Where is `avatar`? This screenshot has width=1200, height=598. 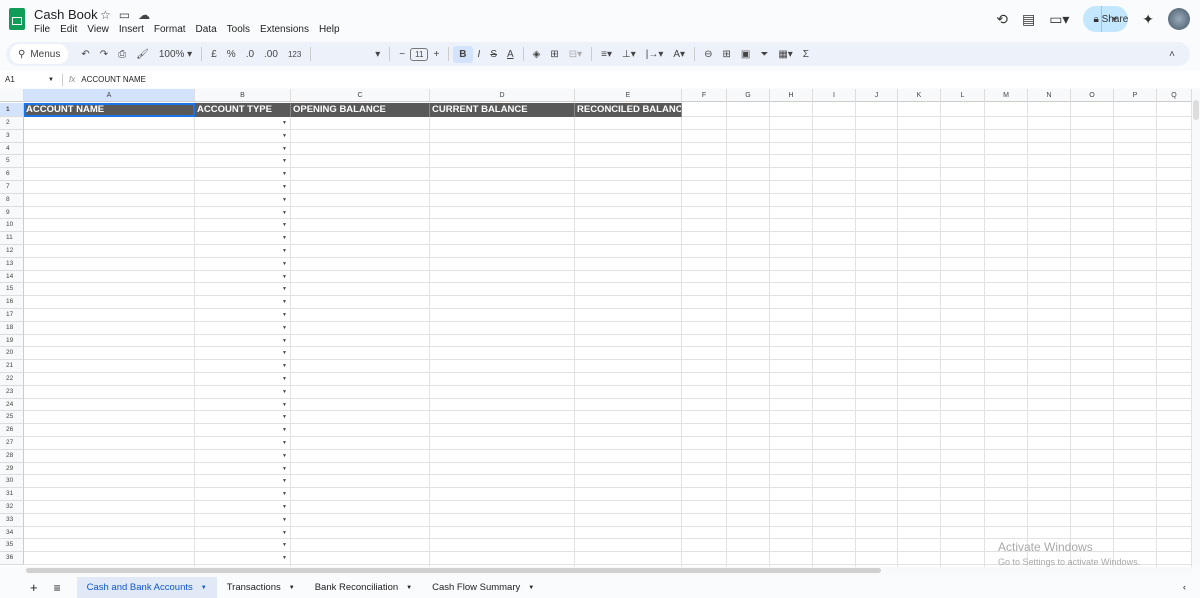 avatar is located at coordinates (1179, 19).